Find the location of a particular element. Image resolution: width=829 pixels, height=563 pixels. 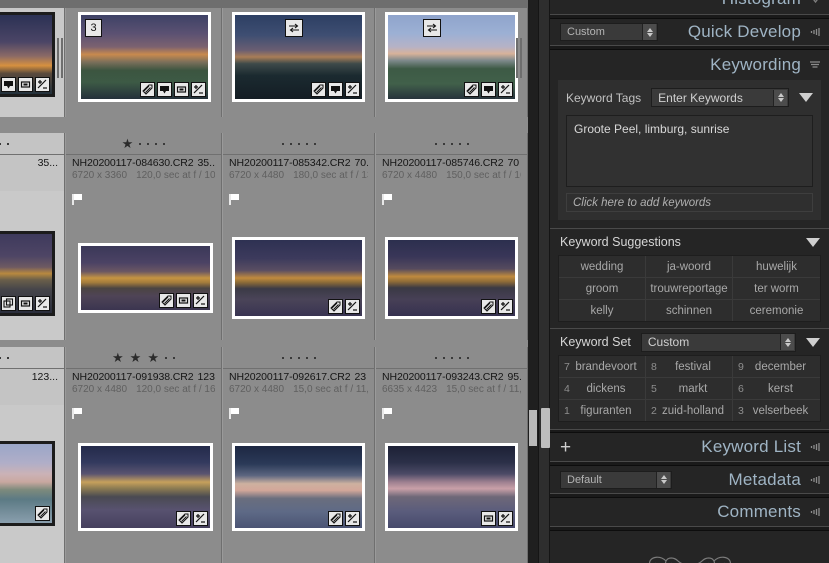

suggestion-item: ja-woord is located at coordinates (689, 266).